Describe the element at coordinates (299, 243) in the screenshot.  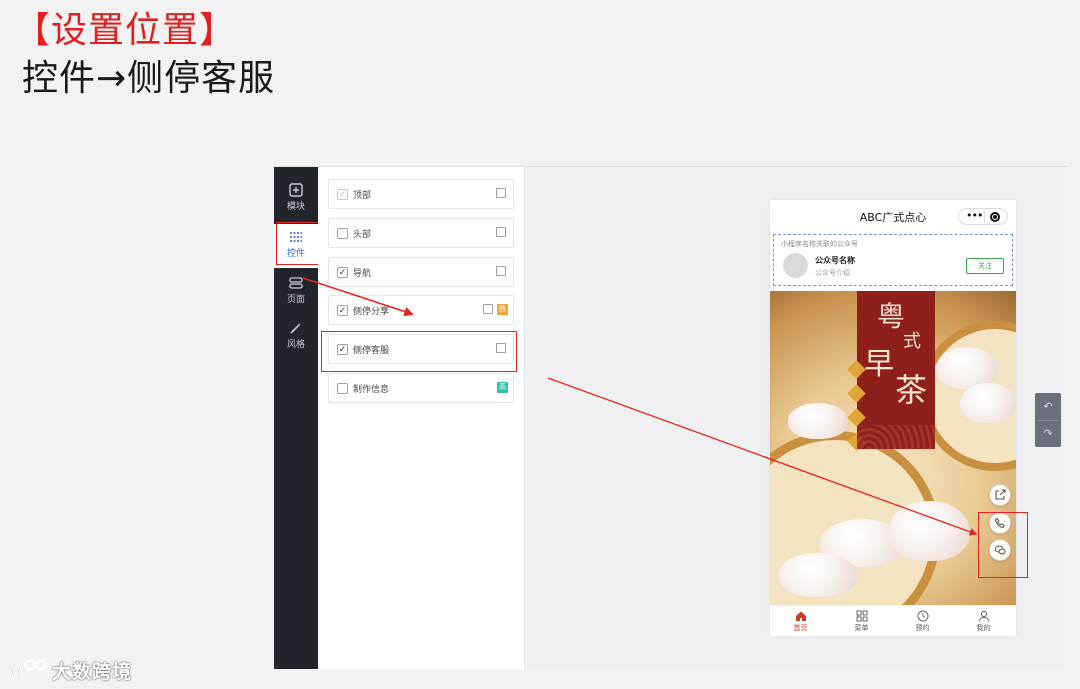
I see `rail-highlight-box` at that location.